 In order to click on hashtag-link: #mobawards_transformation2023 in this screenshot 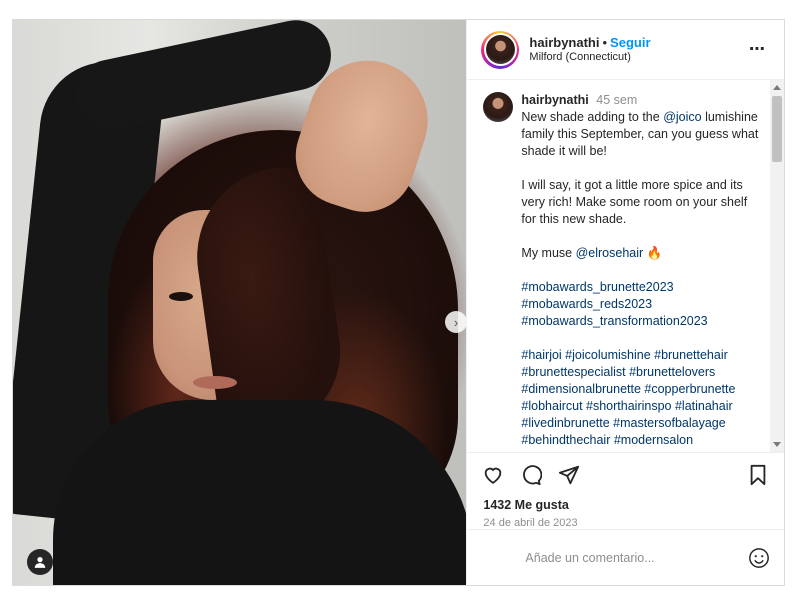, I will do `click(641, 321)`.